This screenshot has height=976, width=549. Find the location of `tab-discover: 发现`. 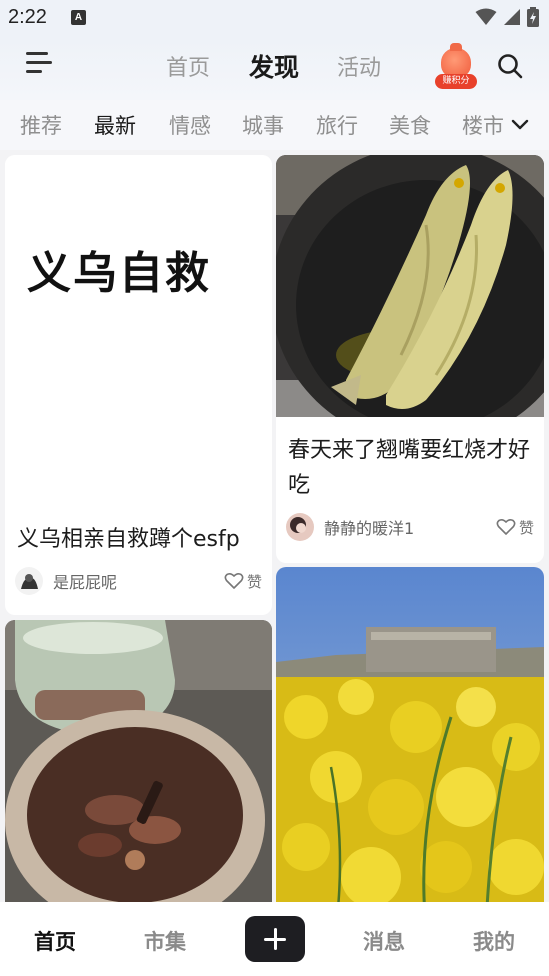

tab-discover: 发现 is located at coordinates (274, 66).